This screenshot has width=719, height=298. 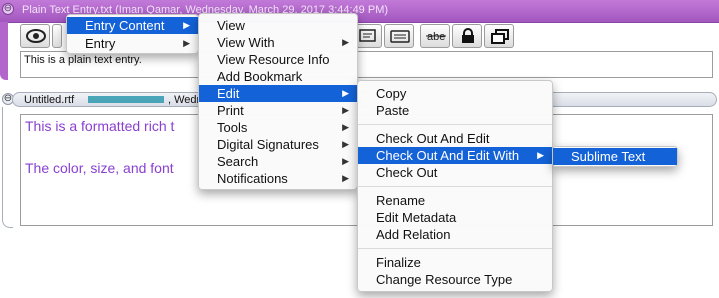 What do you see at coordinates (278, 25) in the screenshot?
I see `menu-item-view: View` at bounding box center [278, 25].